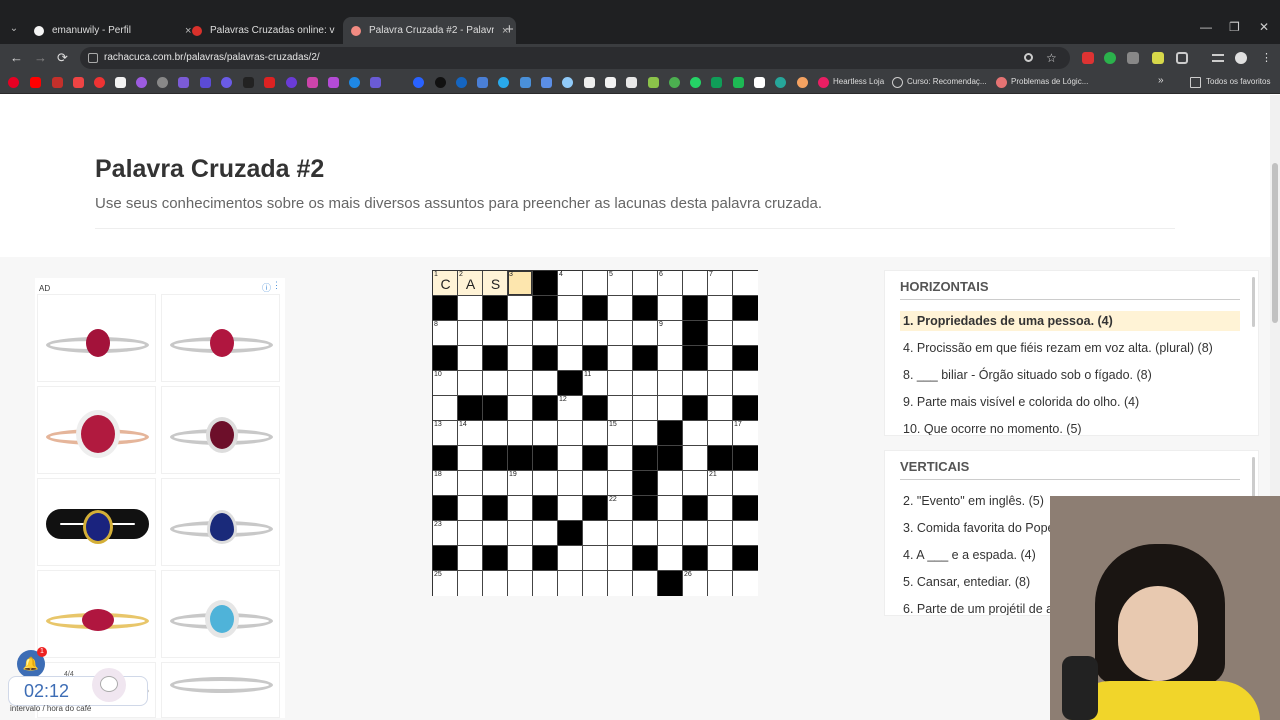  Describe the element at coordinates (40, 57) in the screenshot. I see `forward-icon: →` at that location.